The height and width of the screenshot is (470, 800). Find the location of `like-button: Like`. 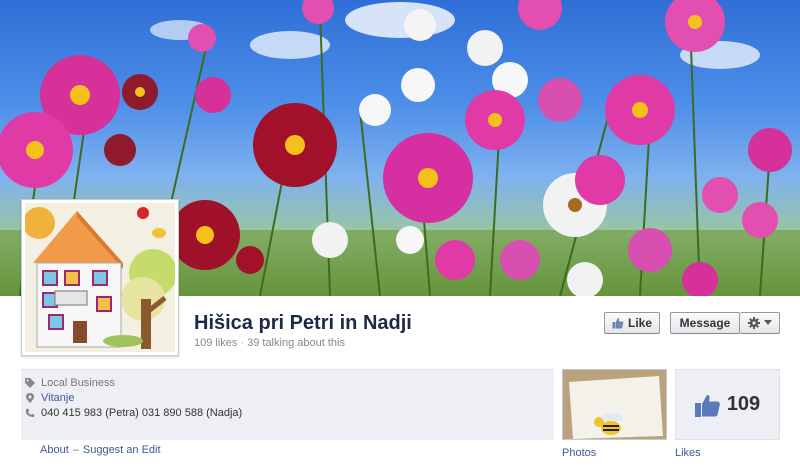

like-button: Like is located at coordinates (632, 323).